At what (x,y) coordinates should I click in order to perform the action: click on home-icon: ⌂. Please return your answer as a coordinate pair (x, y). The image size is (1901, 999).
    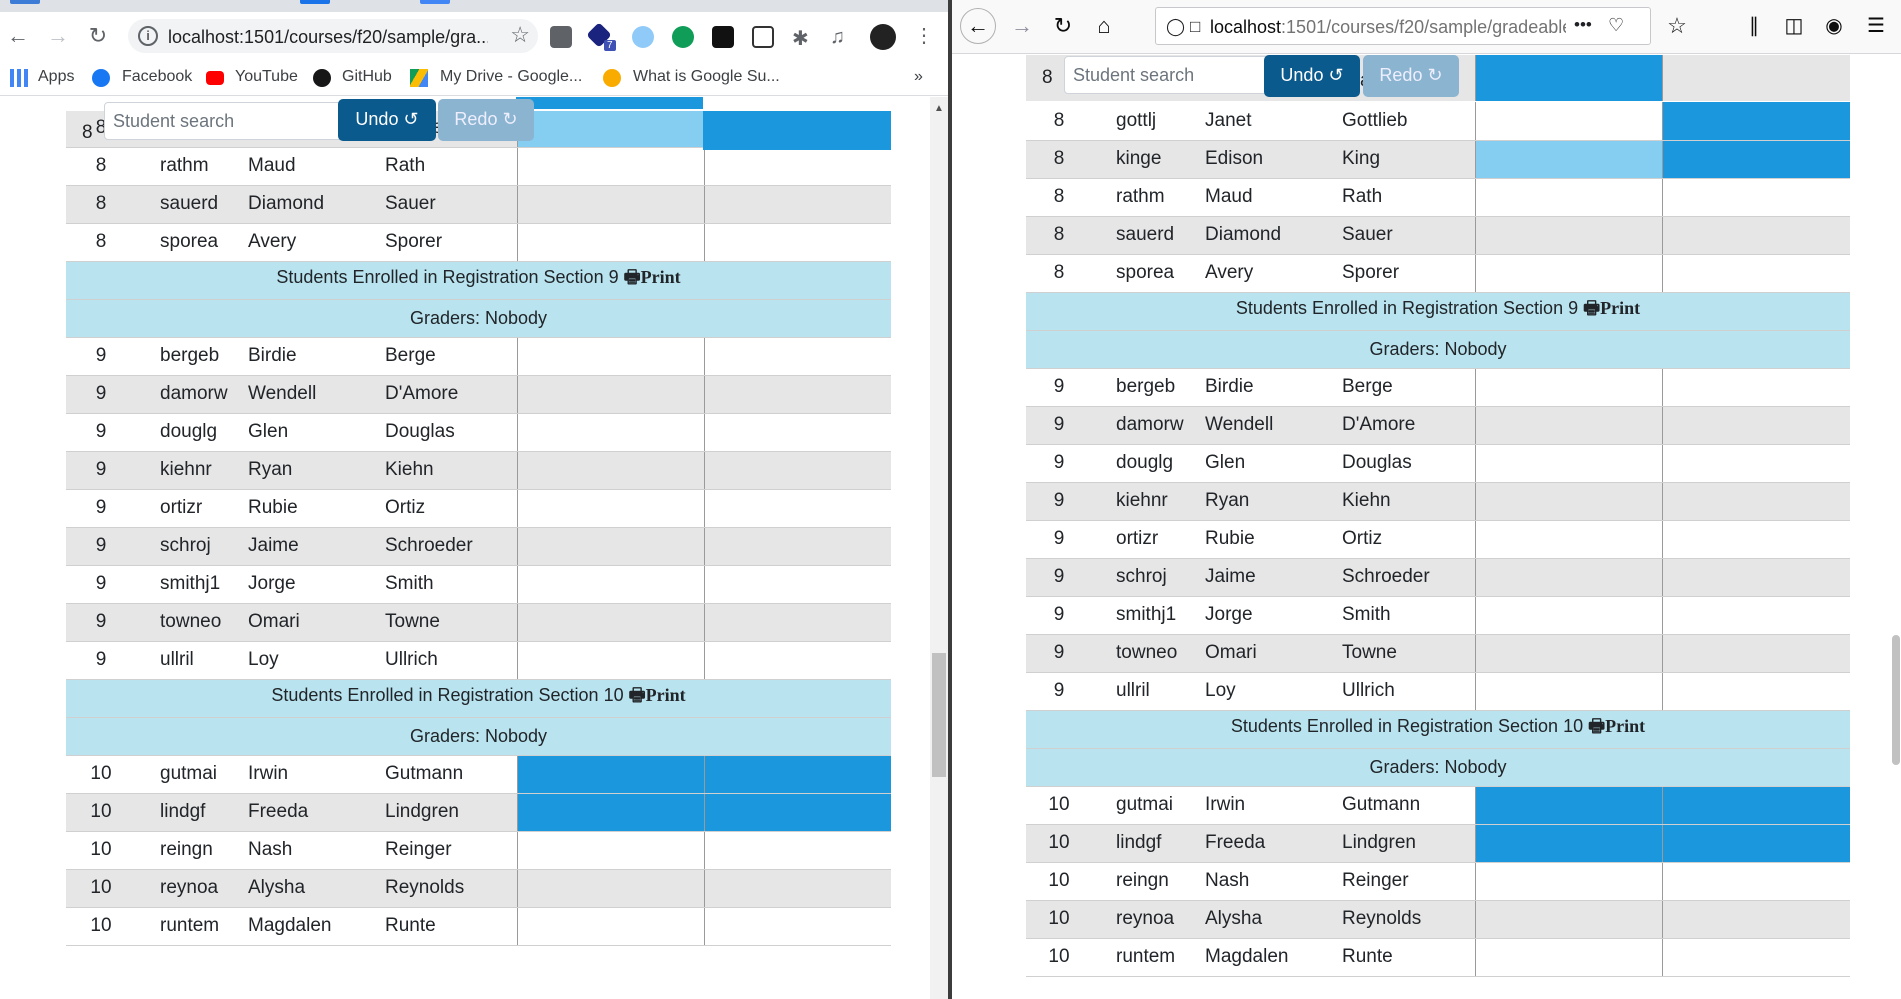
    Looking at the image, I should click on (1104, 26).